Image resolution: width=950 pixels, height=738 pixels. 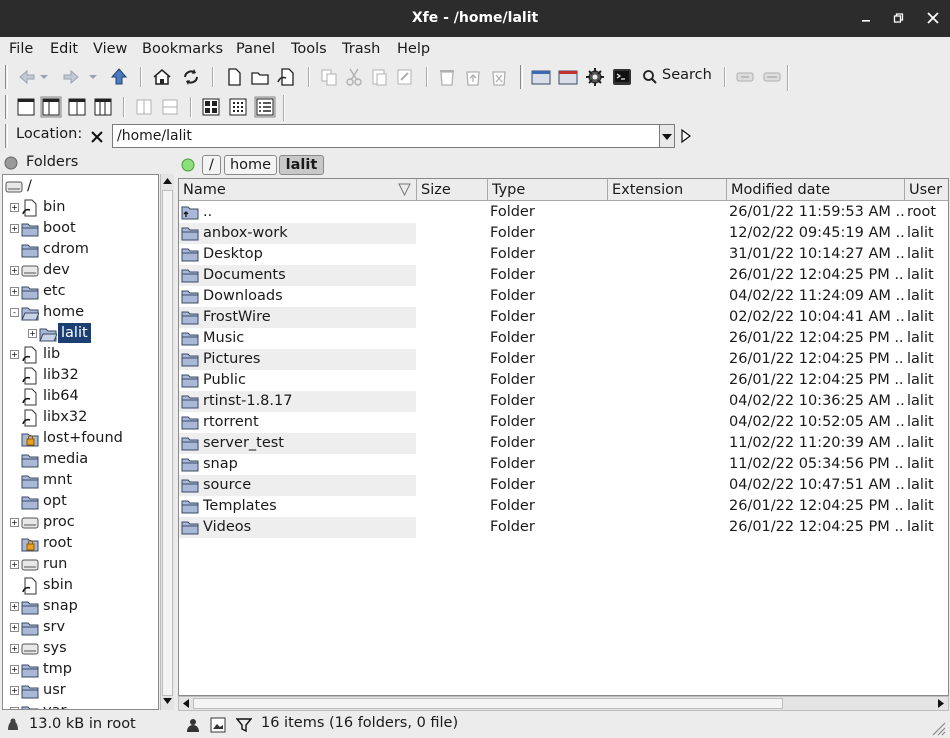 What do you see at coordinates (244, 725) in the screenshot?
I see `filter-icon` at bounding box center [244, 725].